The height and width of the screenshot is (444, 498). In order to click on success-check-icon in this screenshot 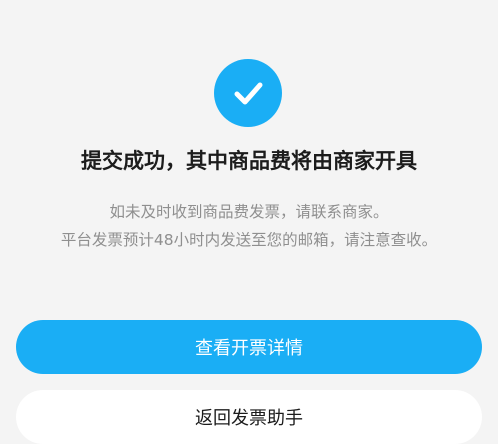, I will do `click(248, 93)`.